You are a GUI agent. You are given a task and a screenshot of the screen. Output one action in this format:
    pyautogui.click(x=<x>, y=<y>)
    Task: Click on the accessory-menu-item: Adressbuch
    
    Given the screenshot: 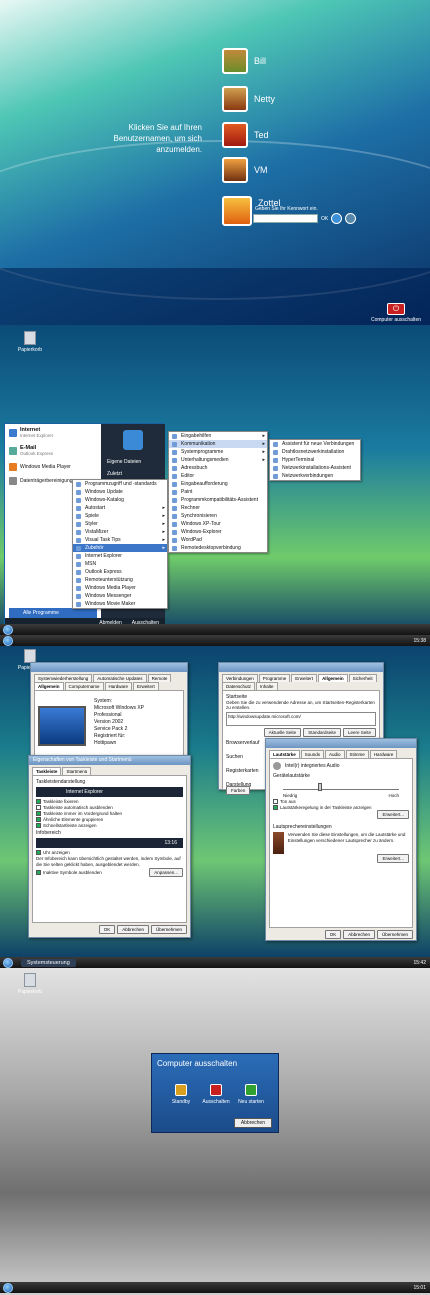 What is the action you would take?
    pyautogui.click(x=218, y=468)
    